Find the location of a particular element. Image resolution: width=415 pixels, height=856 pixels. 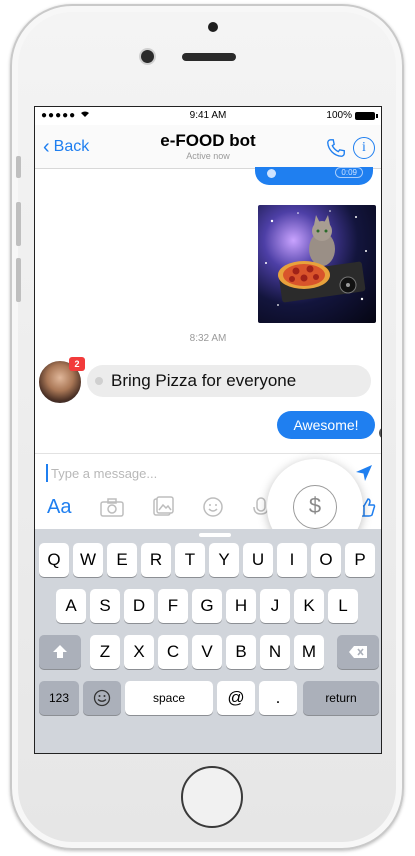

battery-indicator: 100% is located at coordinates (352, 115).